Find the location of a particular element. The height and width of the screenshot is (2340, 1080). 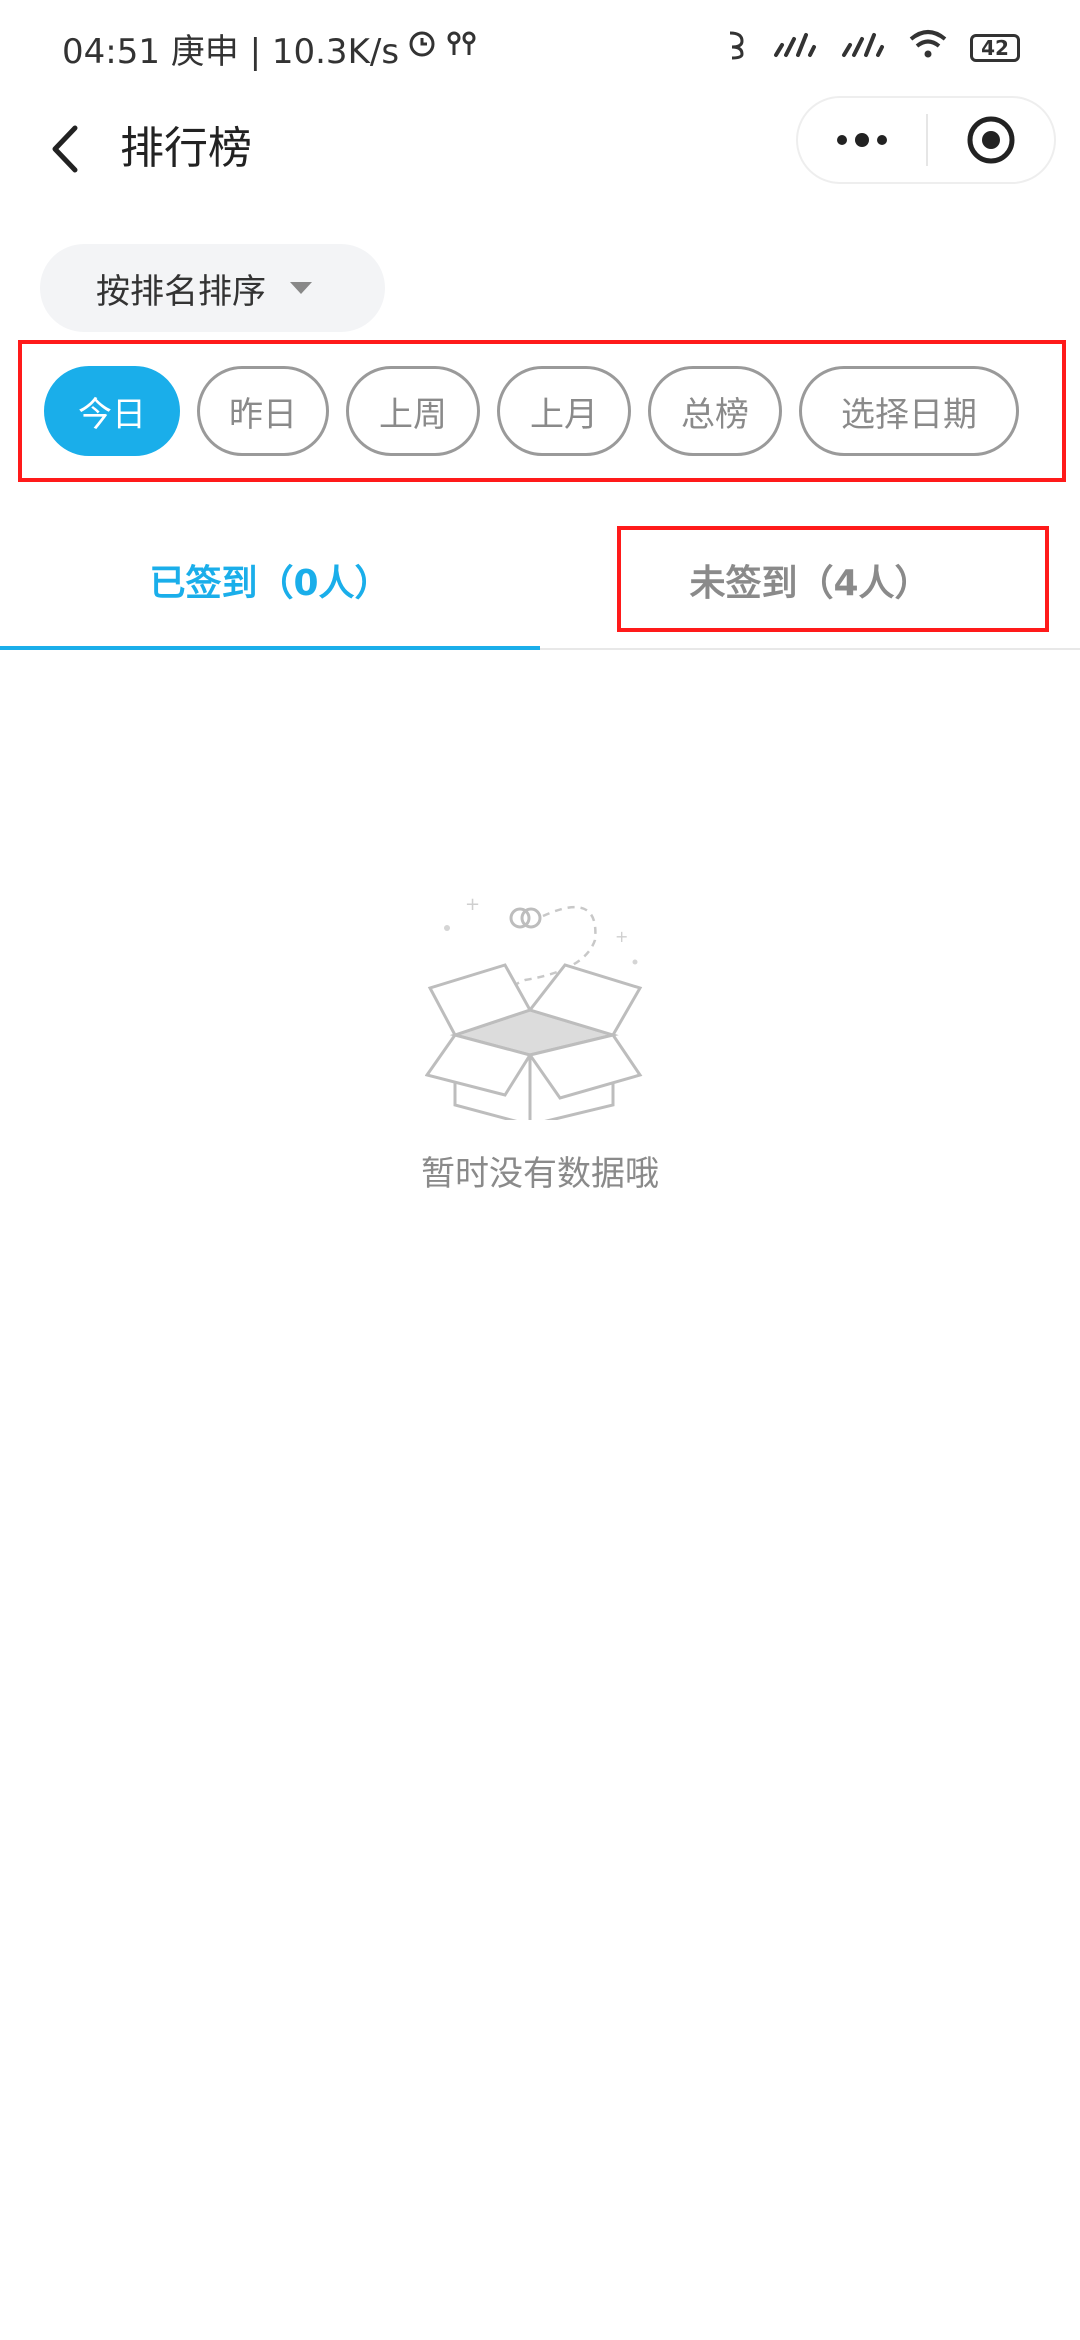

tab-signed-in: 已签到（0人） is located at coordinates (270, 580).